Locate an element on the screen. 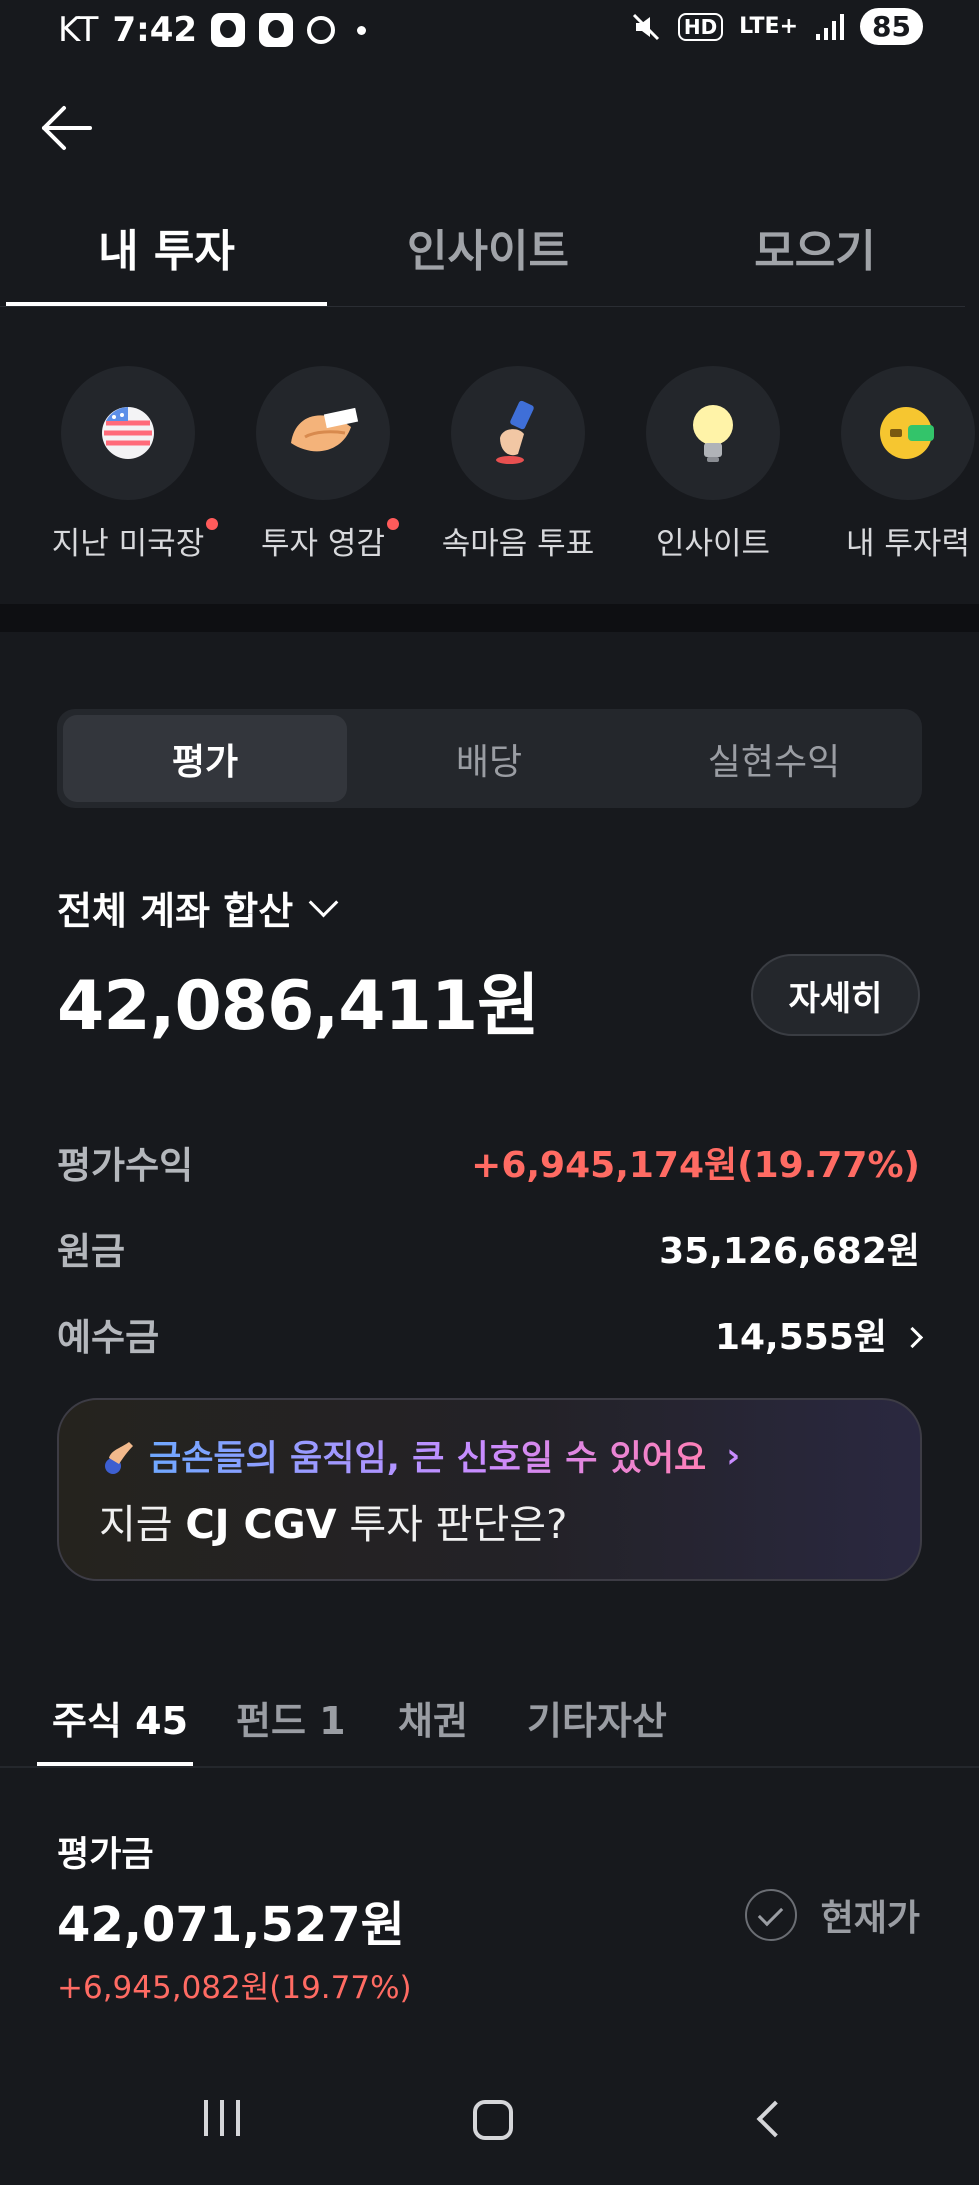  investment-power-icon is located at coordinates (908, 433).